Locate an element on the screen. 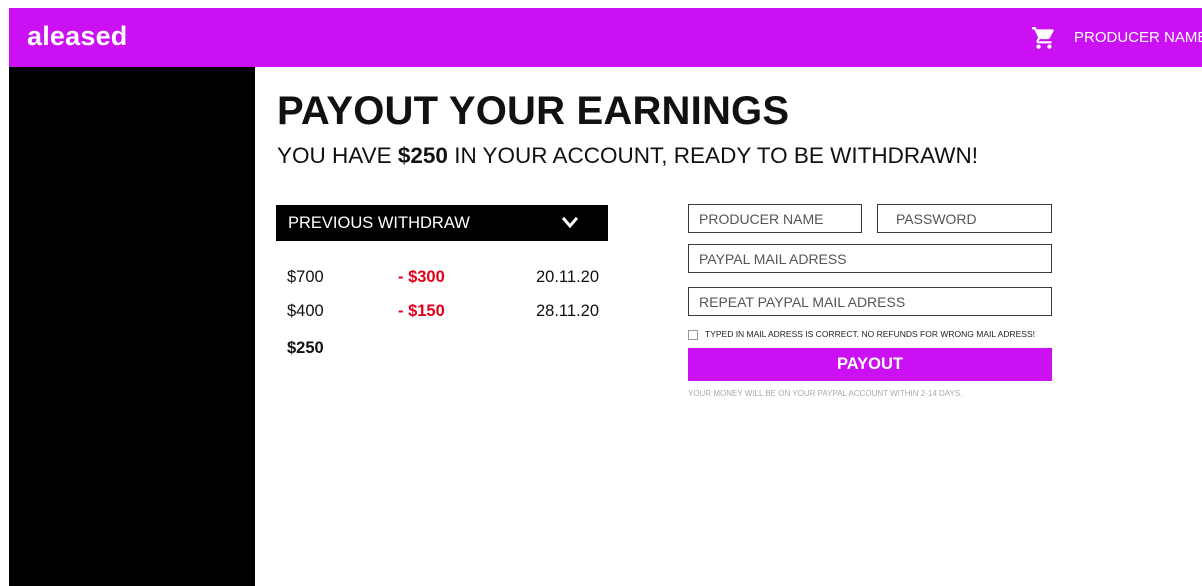 Image resolution: width=1202 pixels, height=586 pixels. password-input is located at coordinates (964, 218).